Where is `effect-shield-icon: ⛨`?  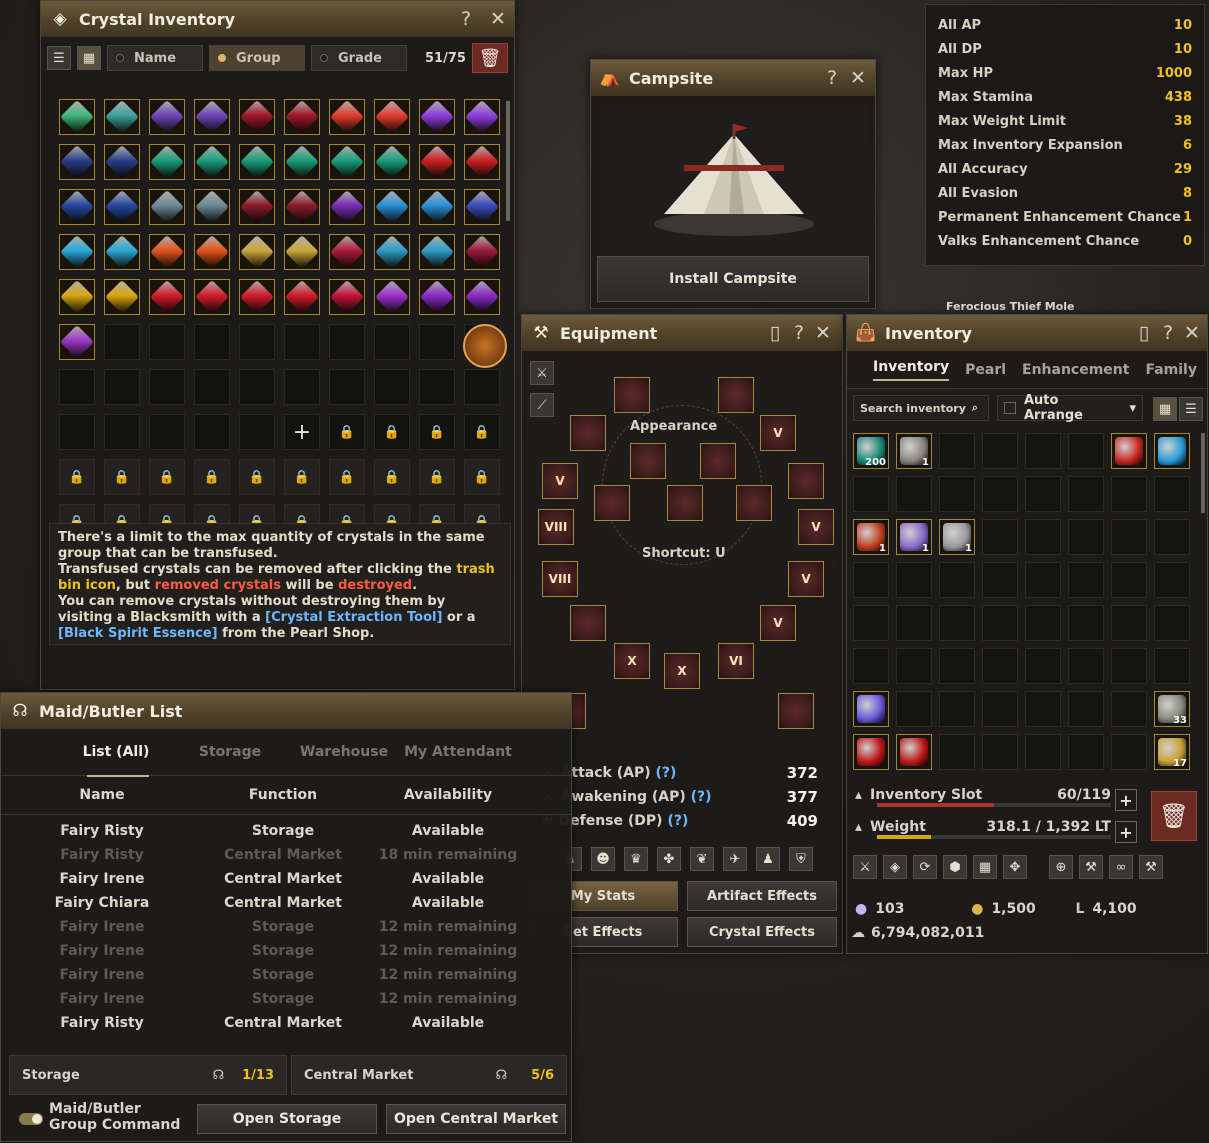
effect-shield-icon: ⛨ is located at coordinates (801, 859).